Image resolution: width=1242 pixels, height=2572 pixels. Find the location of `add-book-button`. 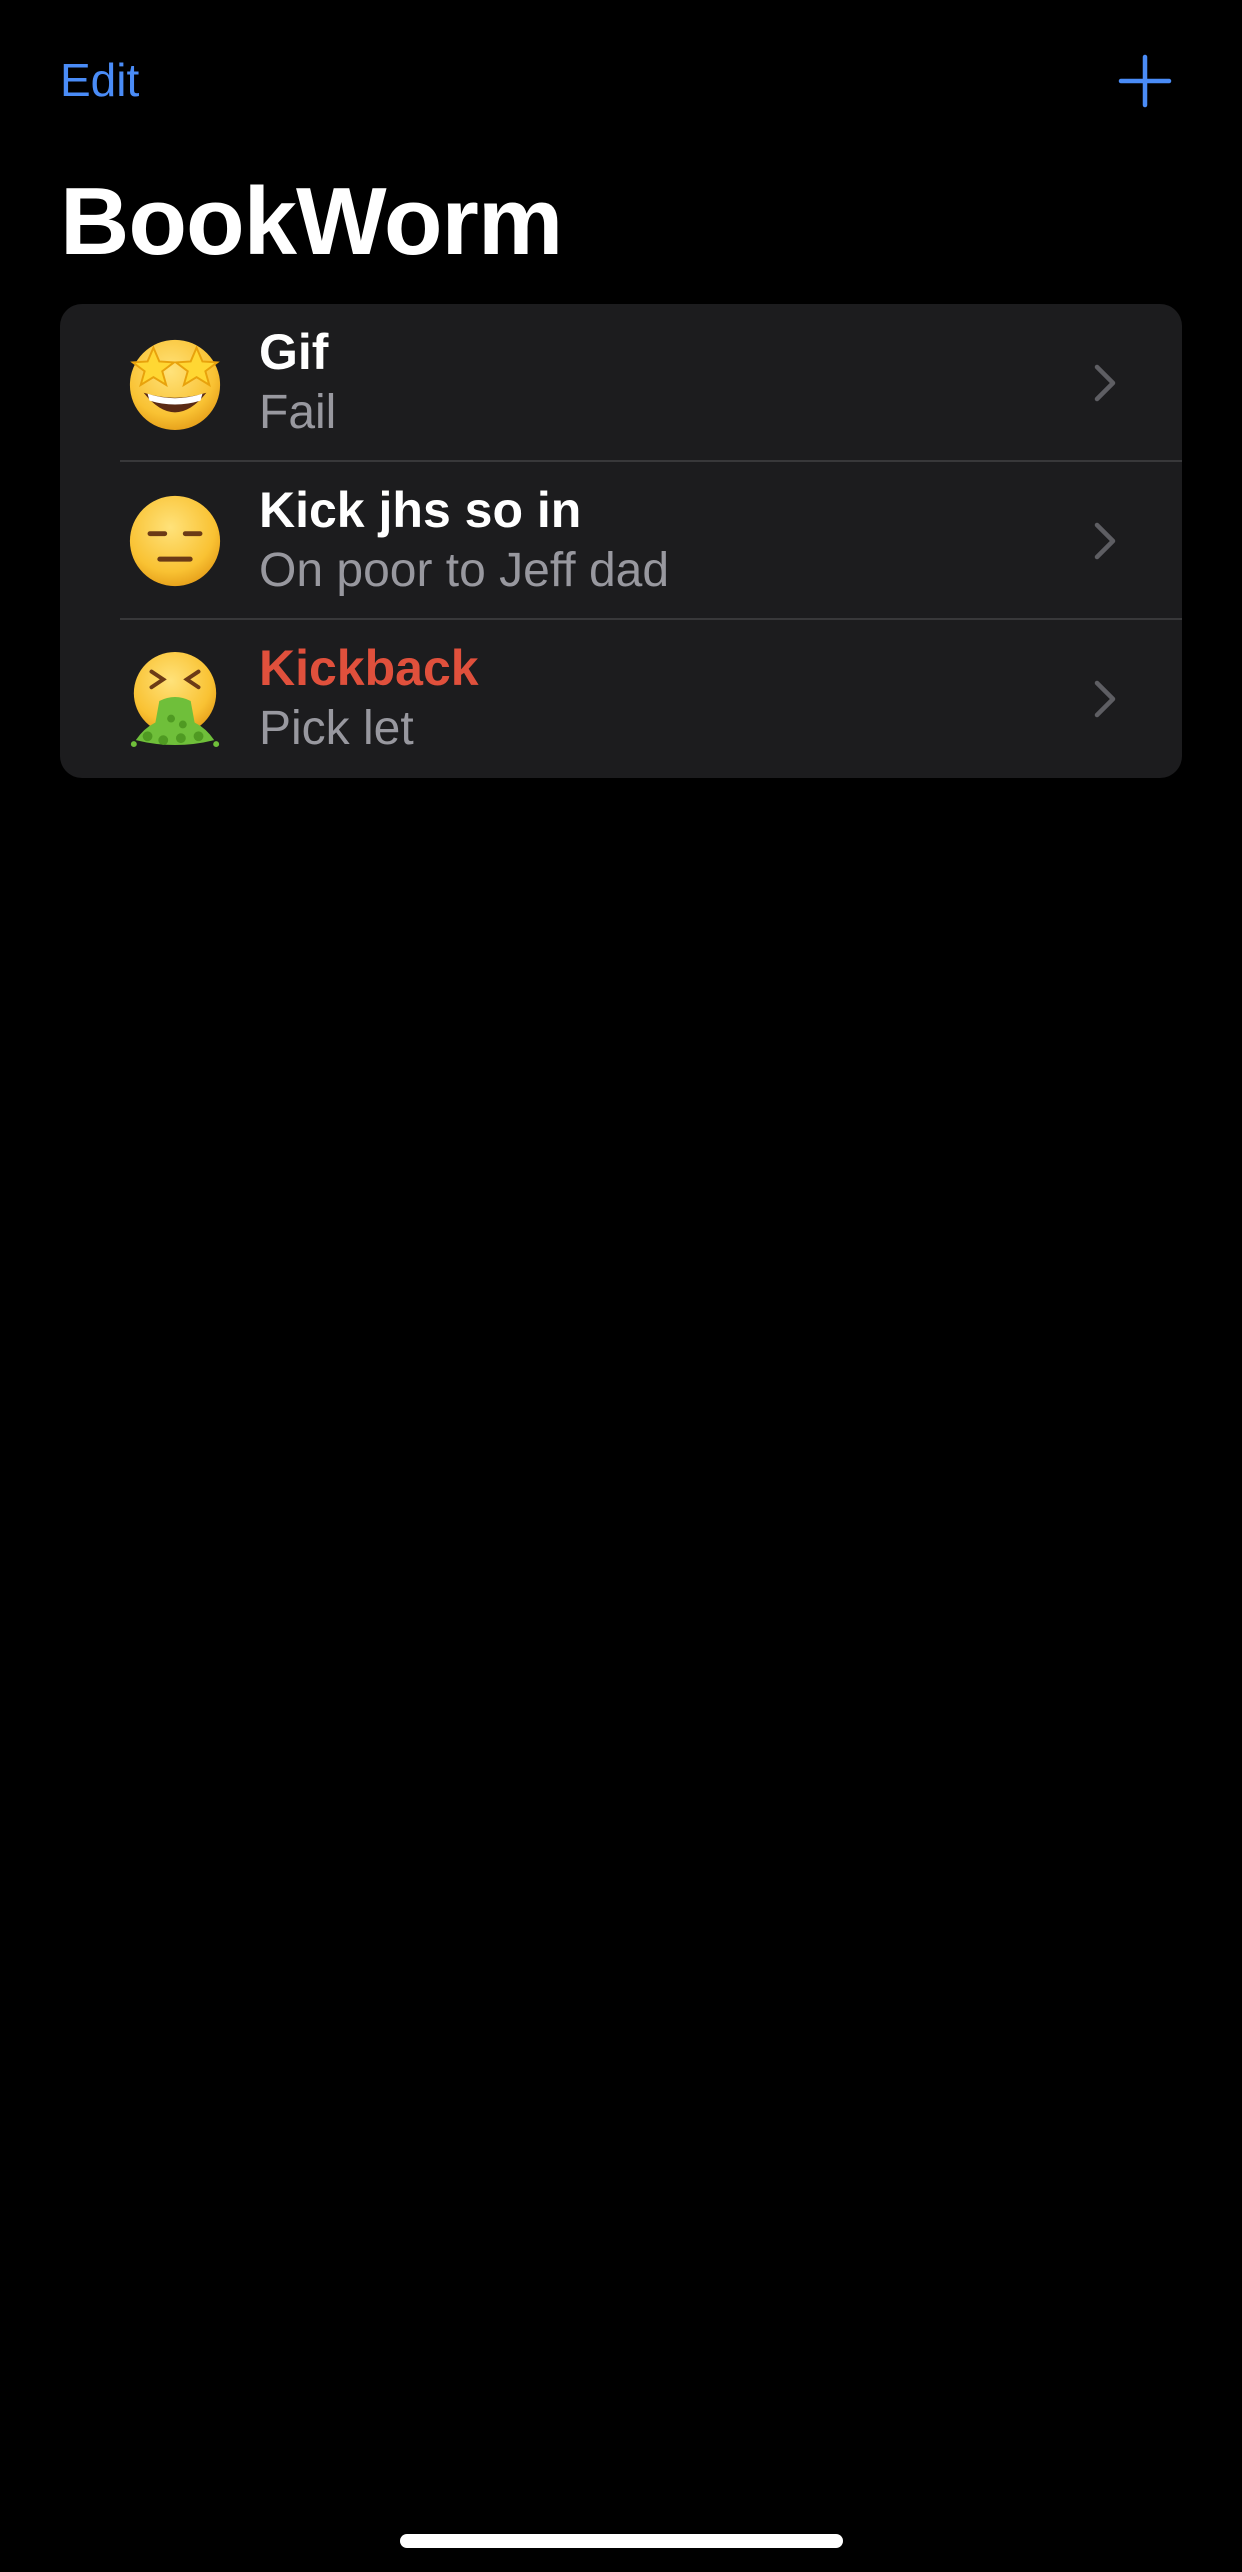

add-book-button is located at coordinates (1145, 81).